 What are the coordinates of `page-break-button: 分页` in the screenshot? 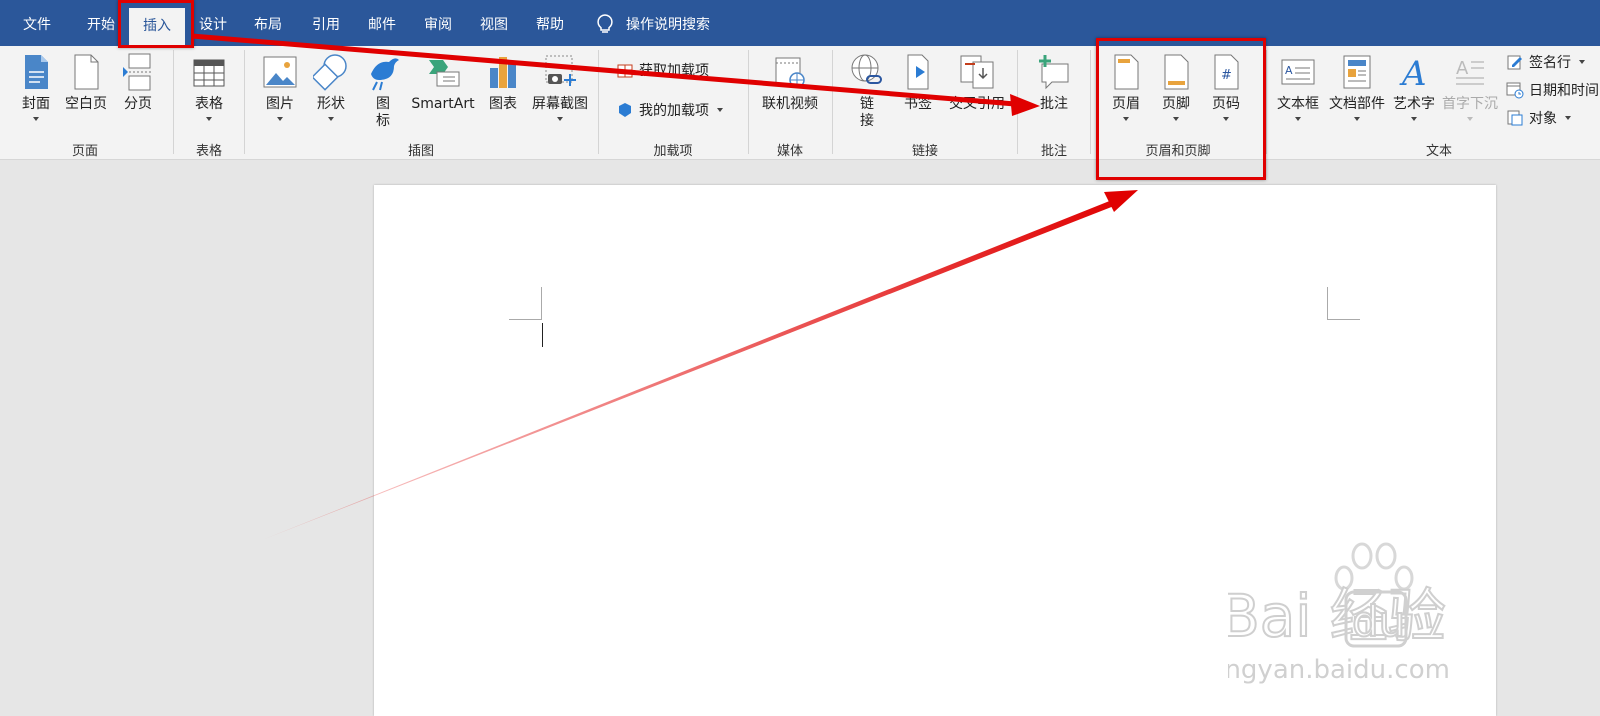 It's located at (138, 82).